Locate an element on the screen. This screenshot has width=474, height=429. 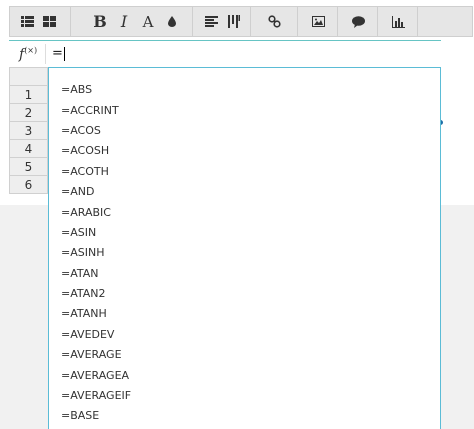
autocomplete-item: =ARABIC is located at coordinates (86, 213).